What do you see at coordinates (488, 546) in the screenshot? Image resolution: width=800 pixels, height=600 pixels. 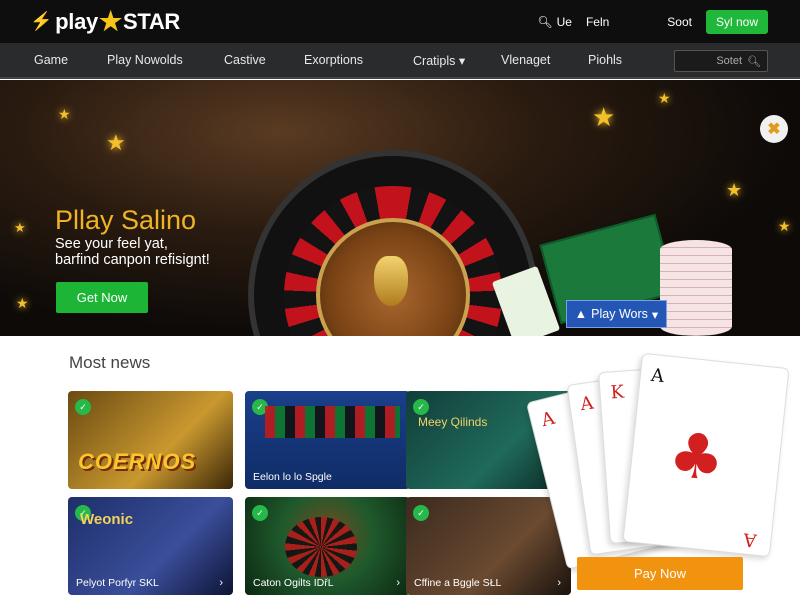 I see `game-tile: ✓ Cffine a Bggle SŁL ›` at bounding box center [488, 546].